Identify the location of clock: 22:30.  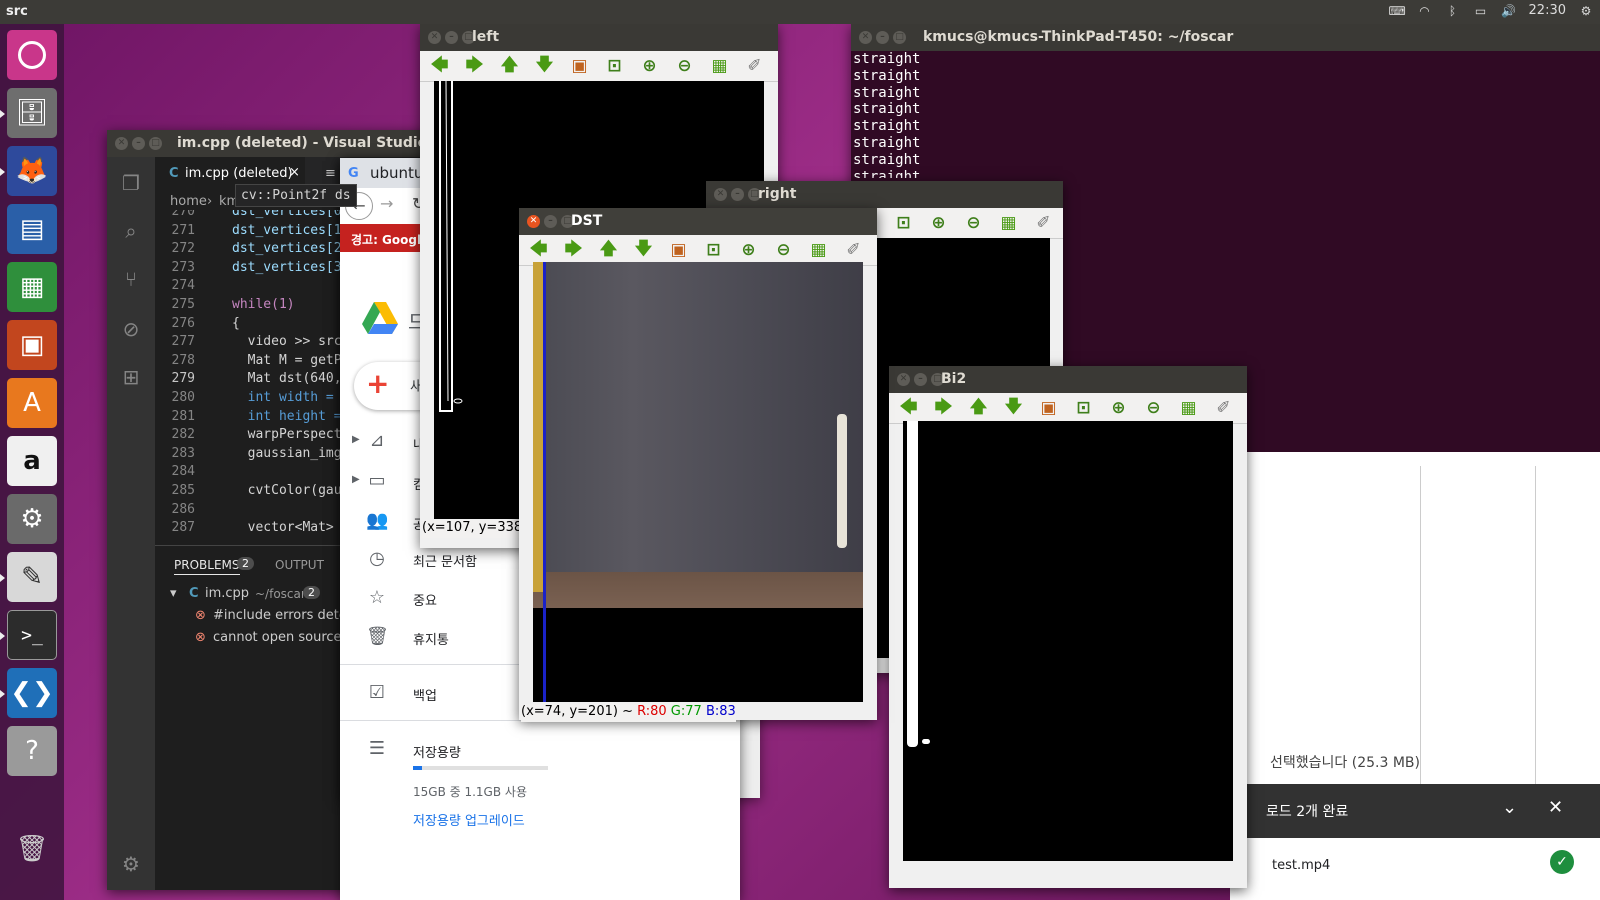
(1547, 10).